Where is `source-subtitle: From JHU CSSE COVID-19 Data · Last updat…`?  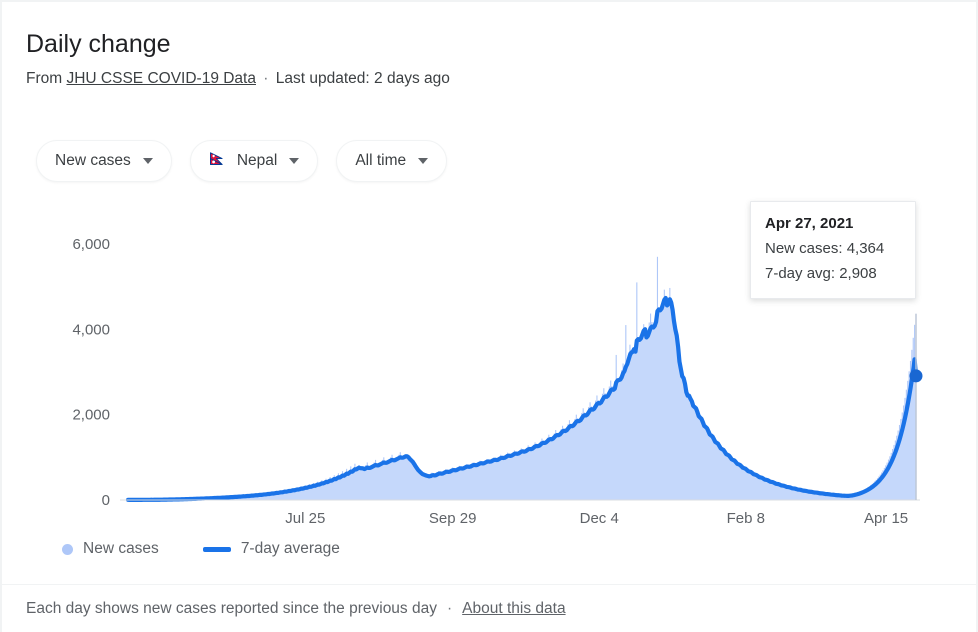
source-subtitle: From JHU CSSE COVID-19 Data · Last updat… is located at coordinates (238, 79).